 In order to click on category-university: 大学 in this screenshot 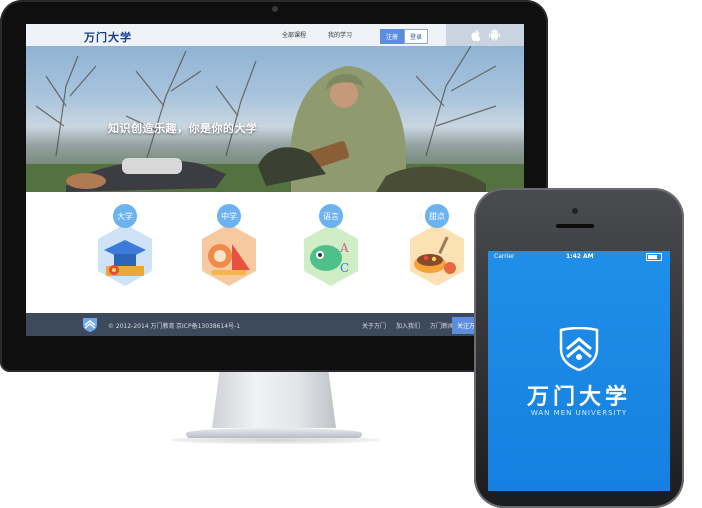, I will do `click(125, 250)`.